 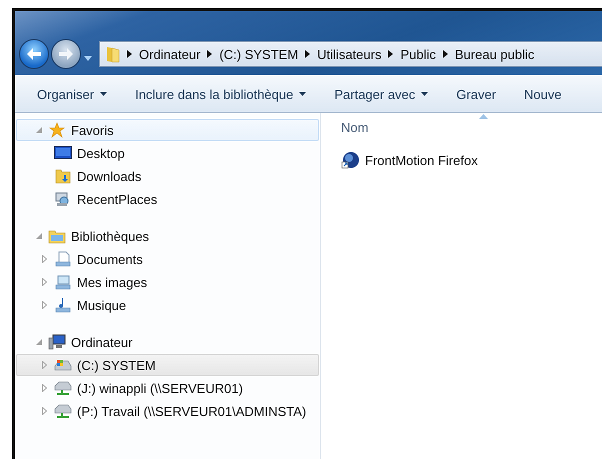 I want to click on tree-item-label: Ordinateur, so click(x=101, y=342).